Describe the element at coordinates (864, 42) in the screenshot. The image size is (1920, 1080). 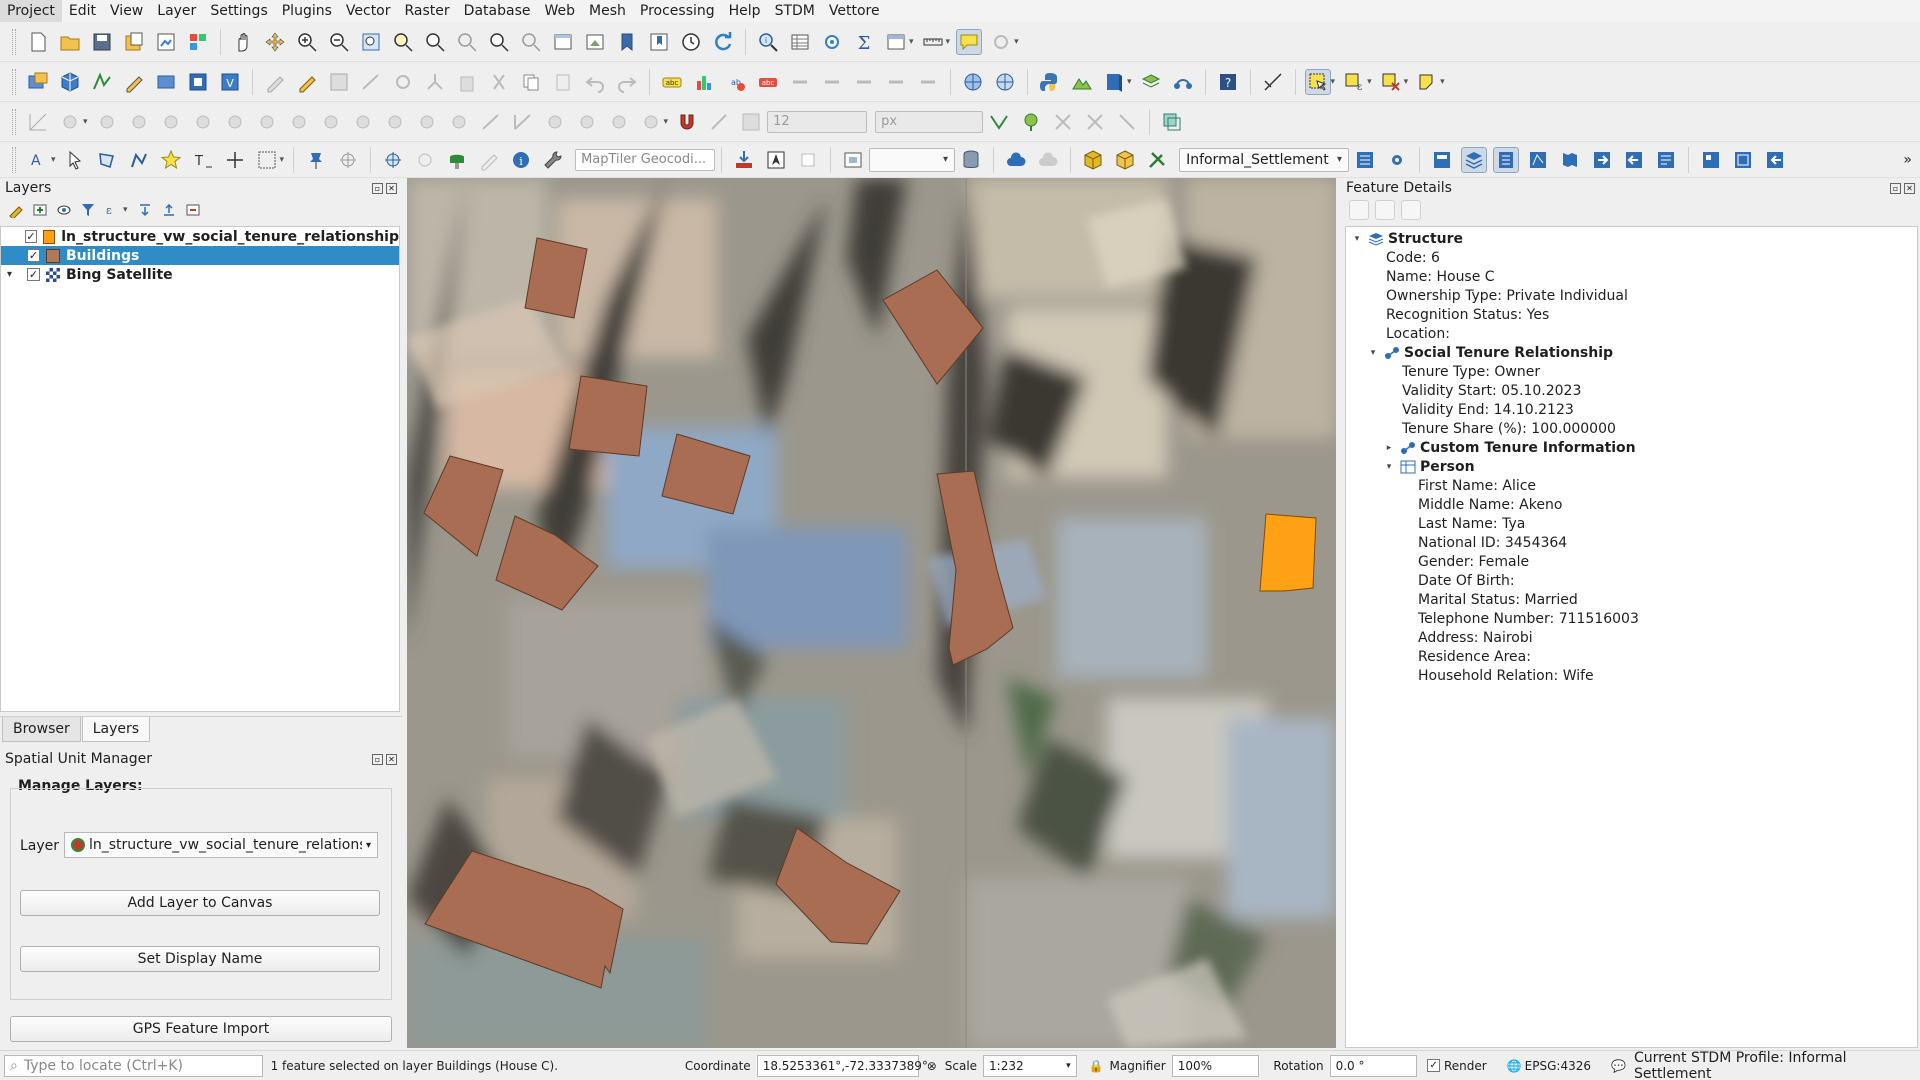
I see `statistics-icon: Σ` at that location.